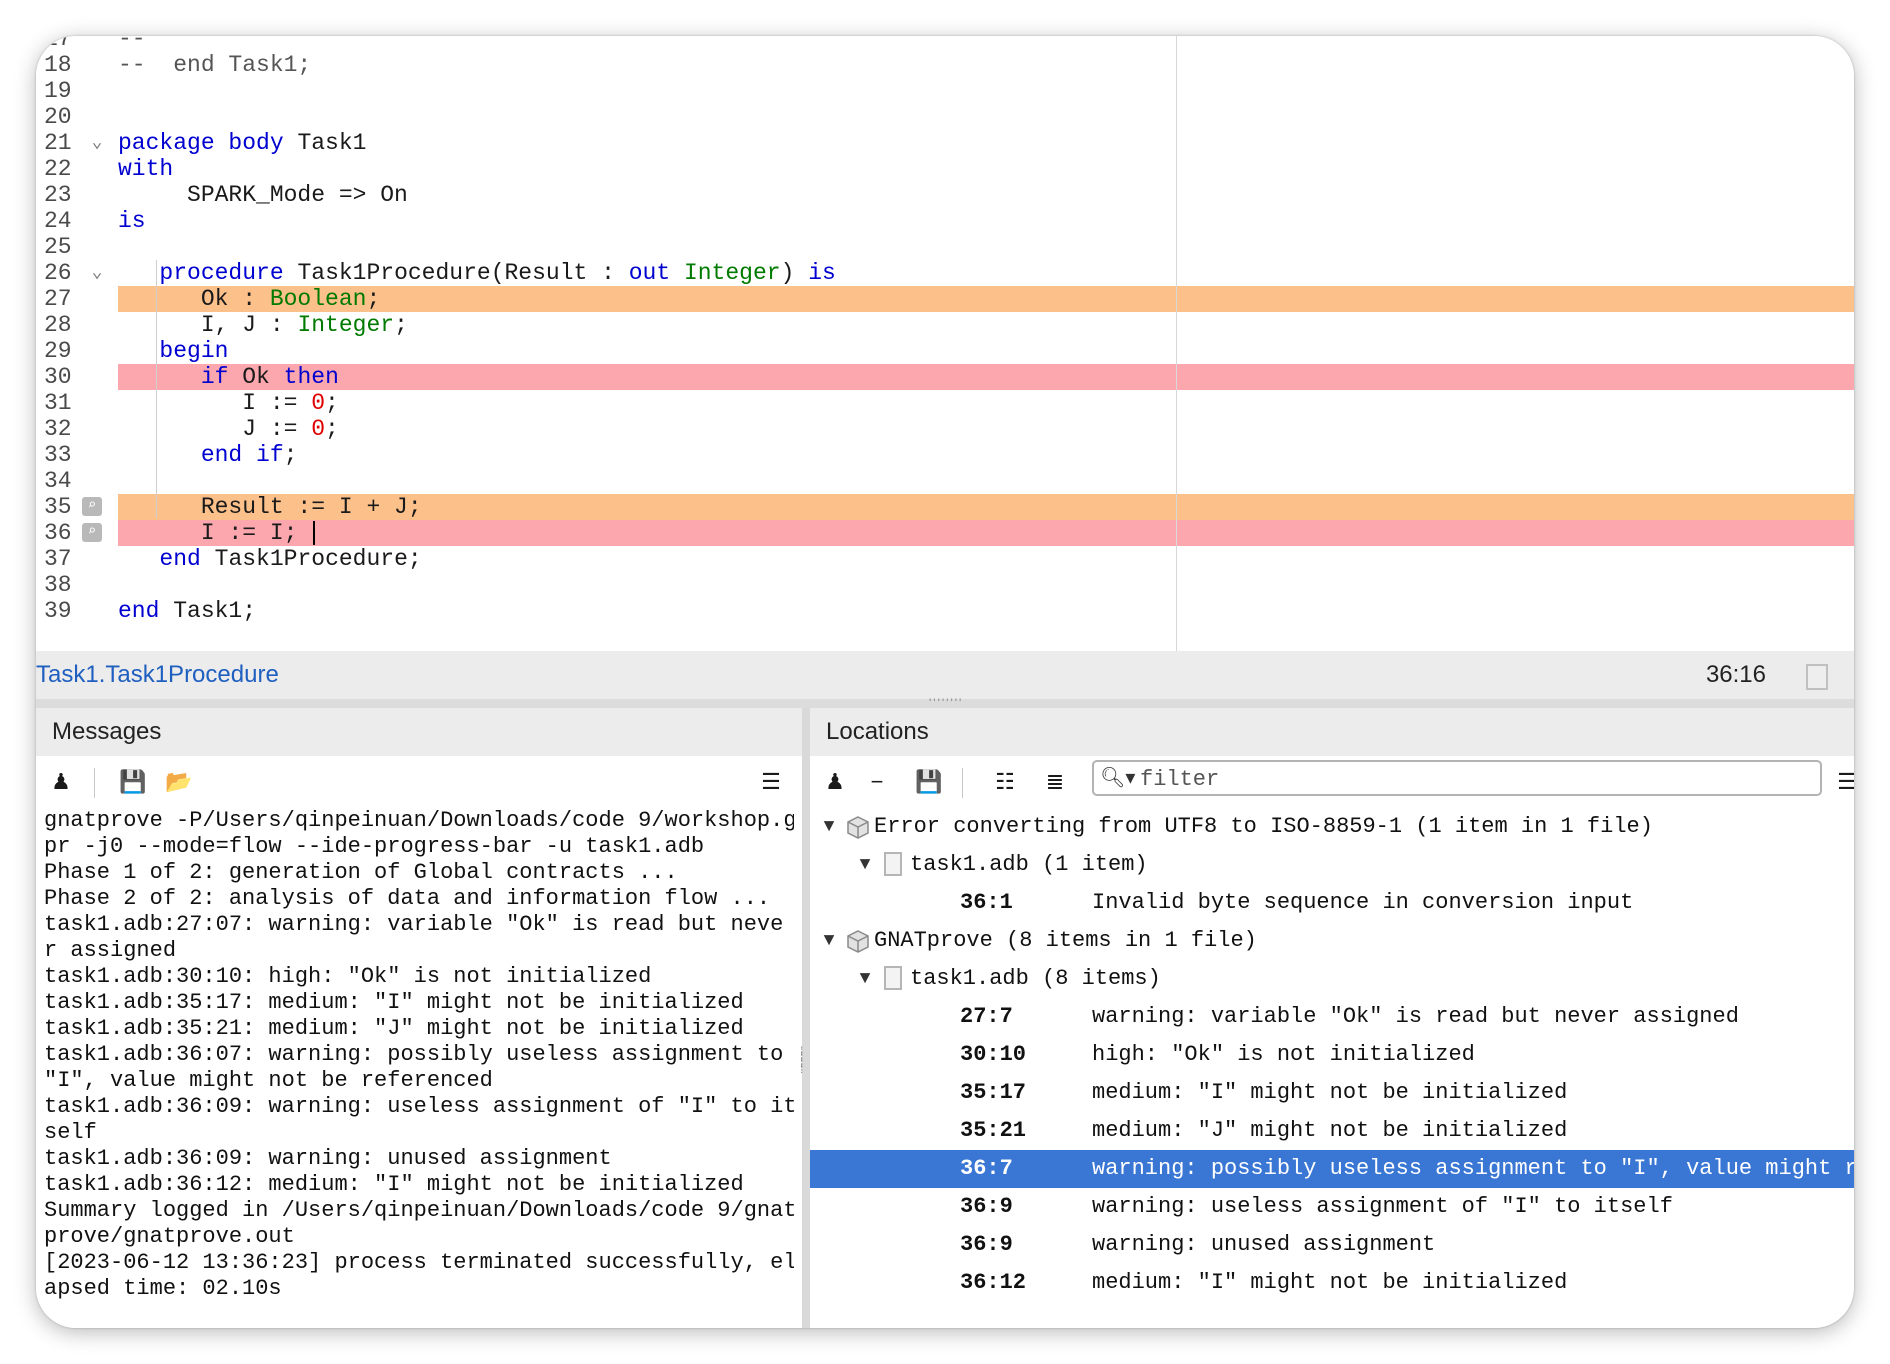 The height and width of the screenshot is (1364, 1890). I want to click on code-line: 18 -- end Task1;, so click(945, 65).